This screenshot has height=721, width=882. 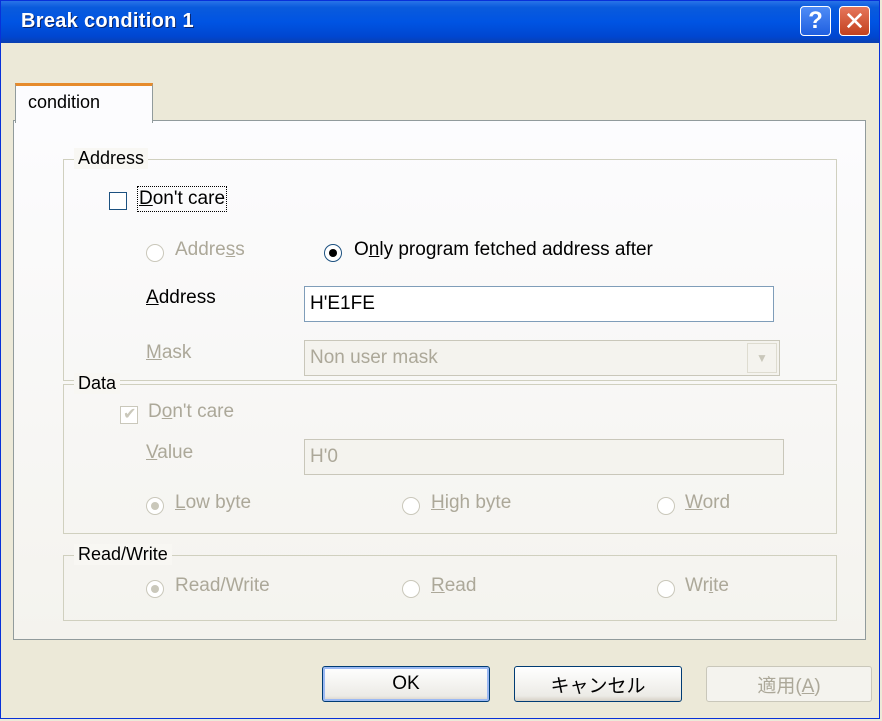 I want to click on apply-button-label: 適用(A), so click(x=789, y=686).